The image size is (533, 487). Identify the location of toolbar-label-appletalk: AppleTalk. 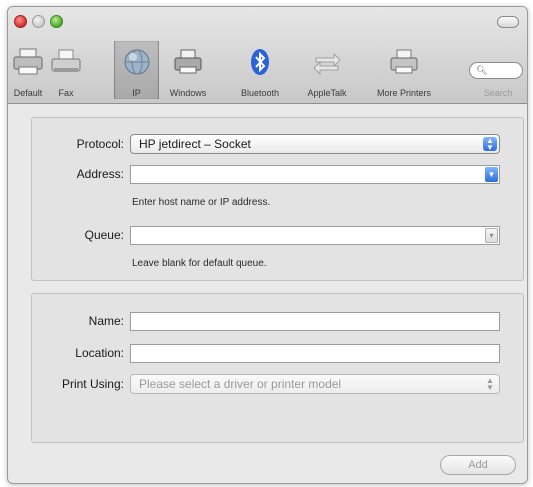
(327, 93).